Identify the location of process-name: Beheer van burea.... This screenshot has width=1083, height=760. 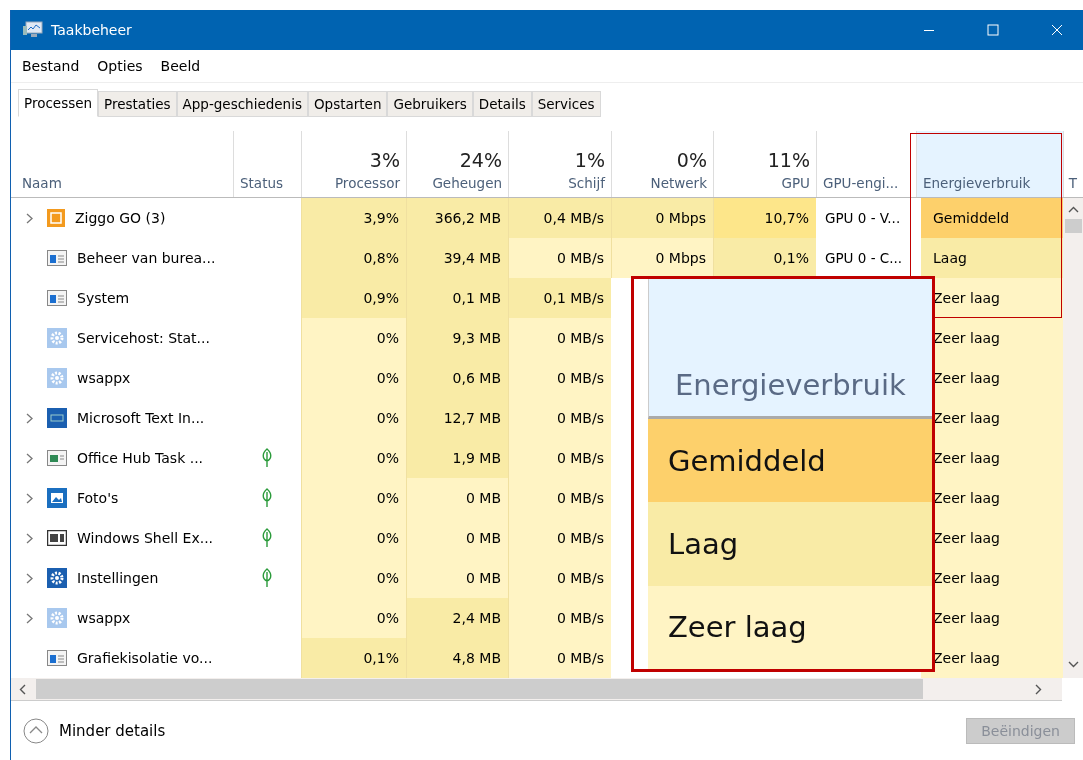
(146, 258).